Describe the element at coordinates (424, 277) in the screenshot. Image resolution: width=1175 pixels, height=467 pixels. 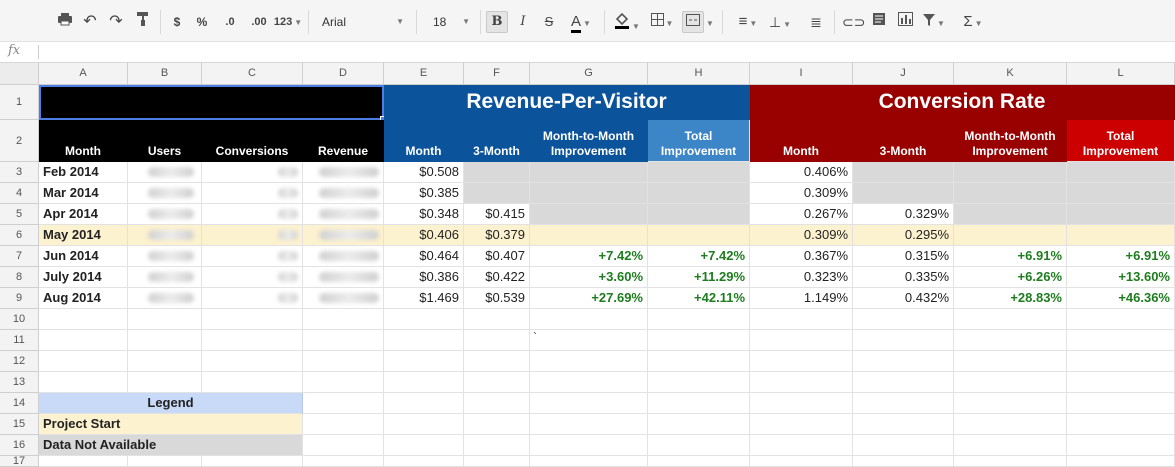
I see `cell-rpv-month: $0.386` at that location.